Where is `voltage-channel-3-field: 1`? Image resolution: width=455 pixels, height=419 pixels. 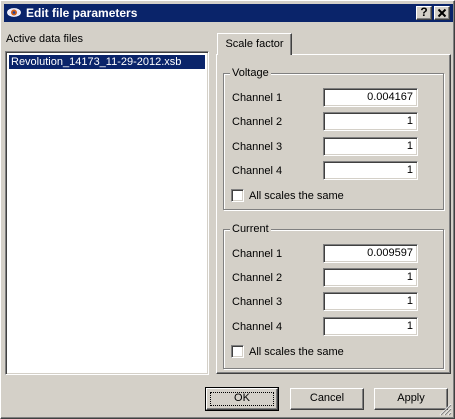 voltage-channel-3-field: 1 is located at coordinates (370, 146).